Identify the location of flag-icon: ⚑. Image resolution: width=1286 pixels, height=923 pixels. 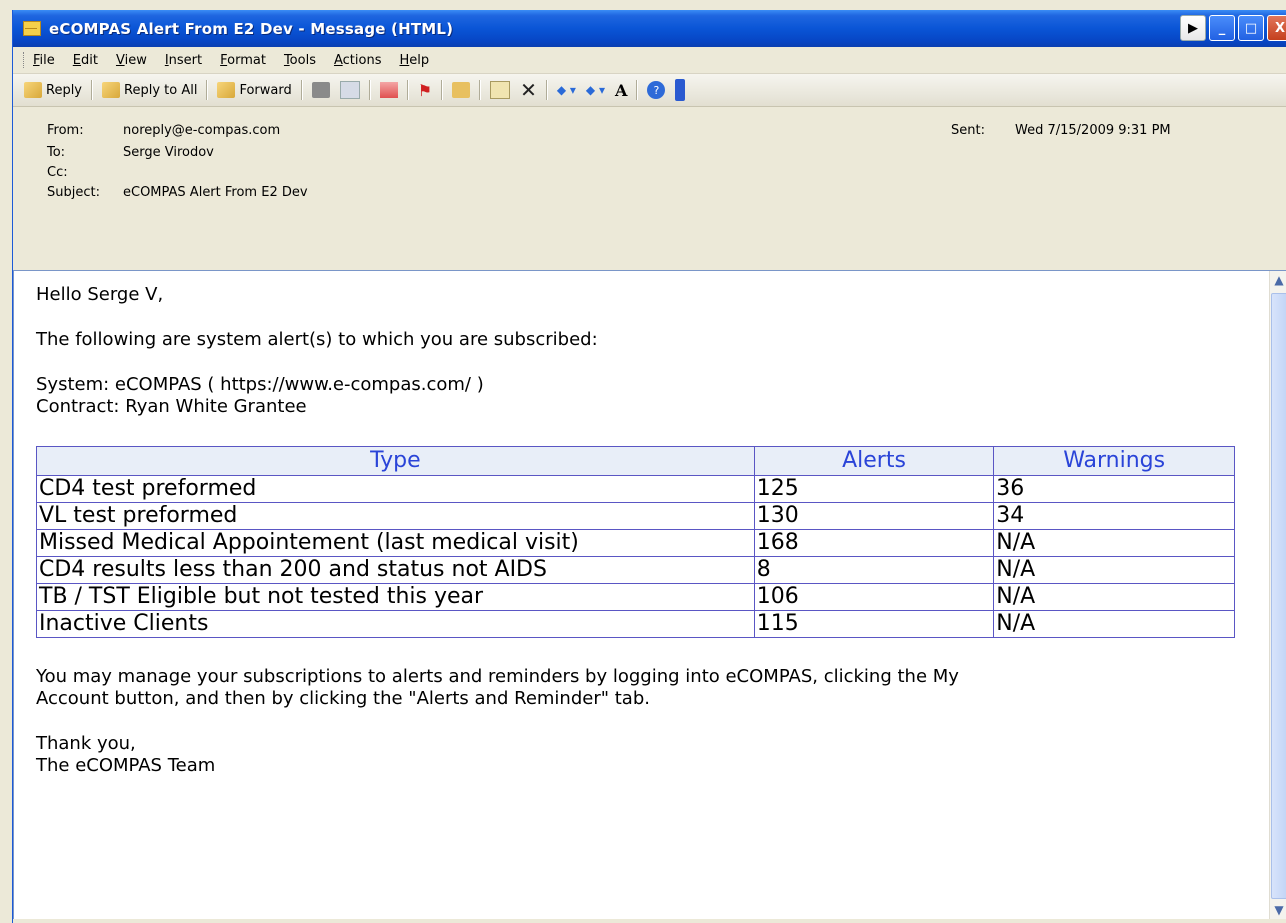
(425, 90).